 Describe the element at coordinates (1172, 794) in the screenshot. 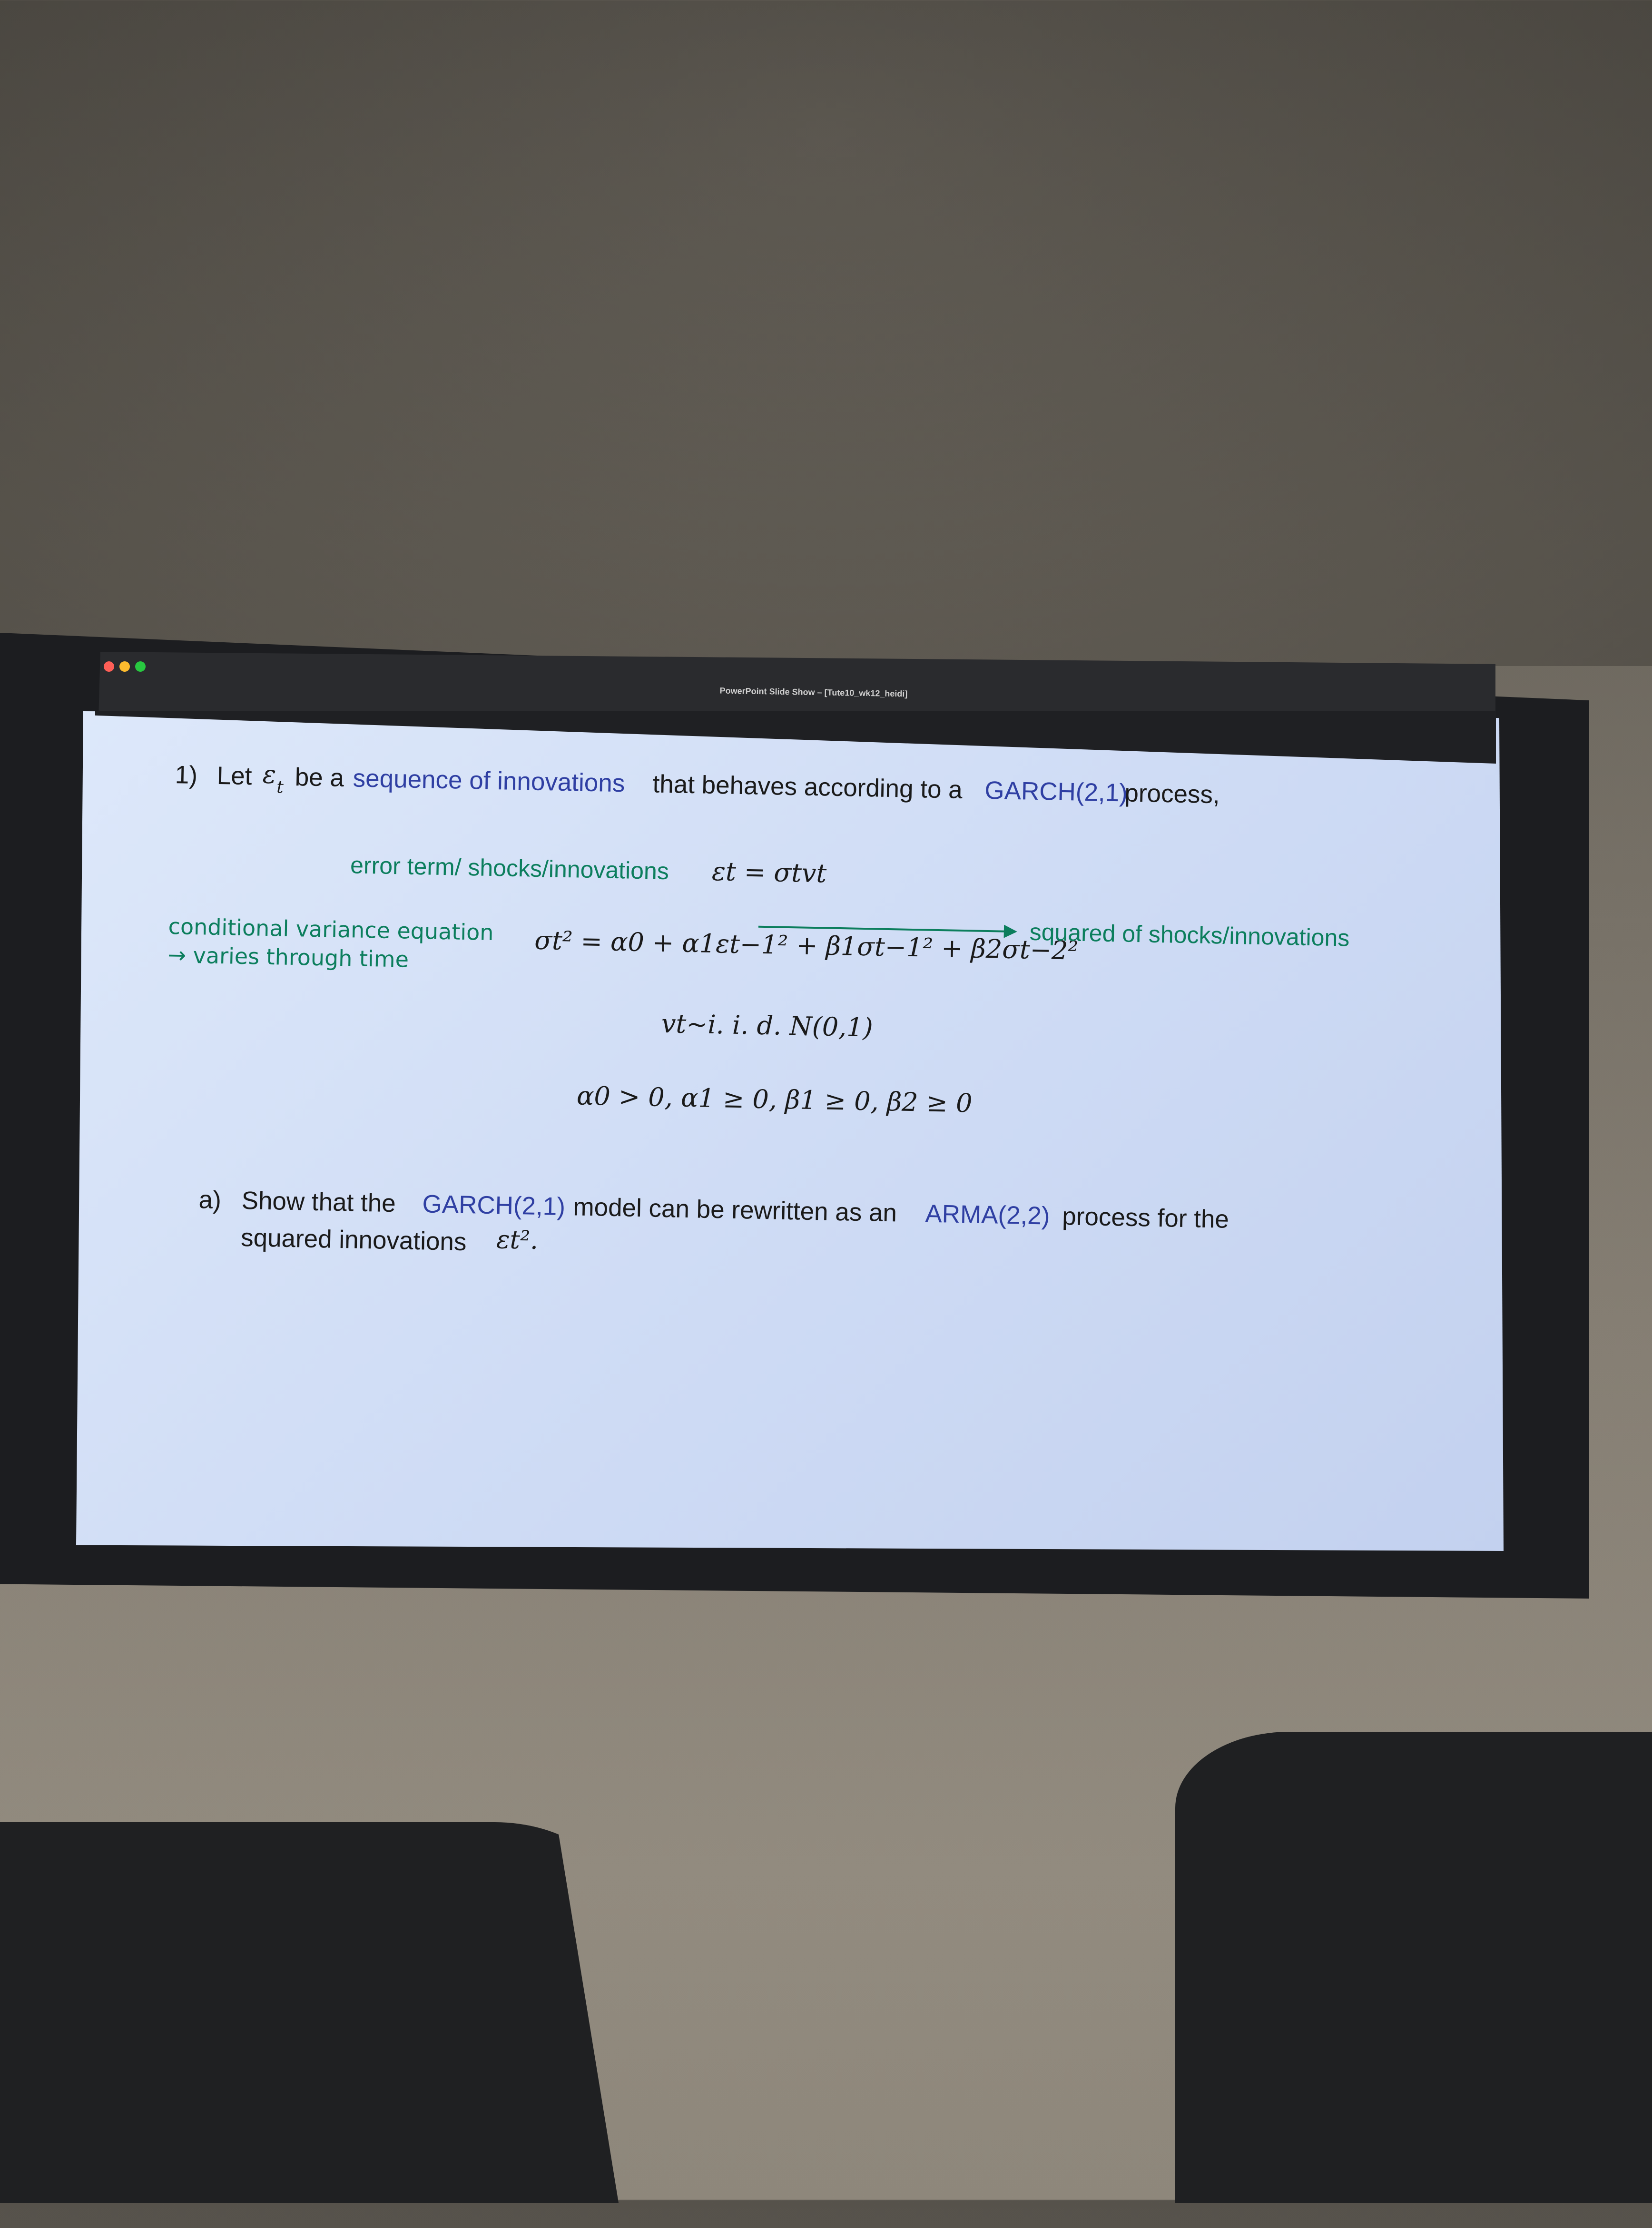

I see `intro-end: process,` at that location.